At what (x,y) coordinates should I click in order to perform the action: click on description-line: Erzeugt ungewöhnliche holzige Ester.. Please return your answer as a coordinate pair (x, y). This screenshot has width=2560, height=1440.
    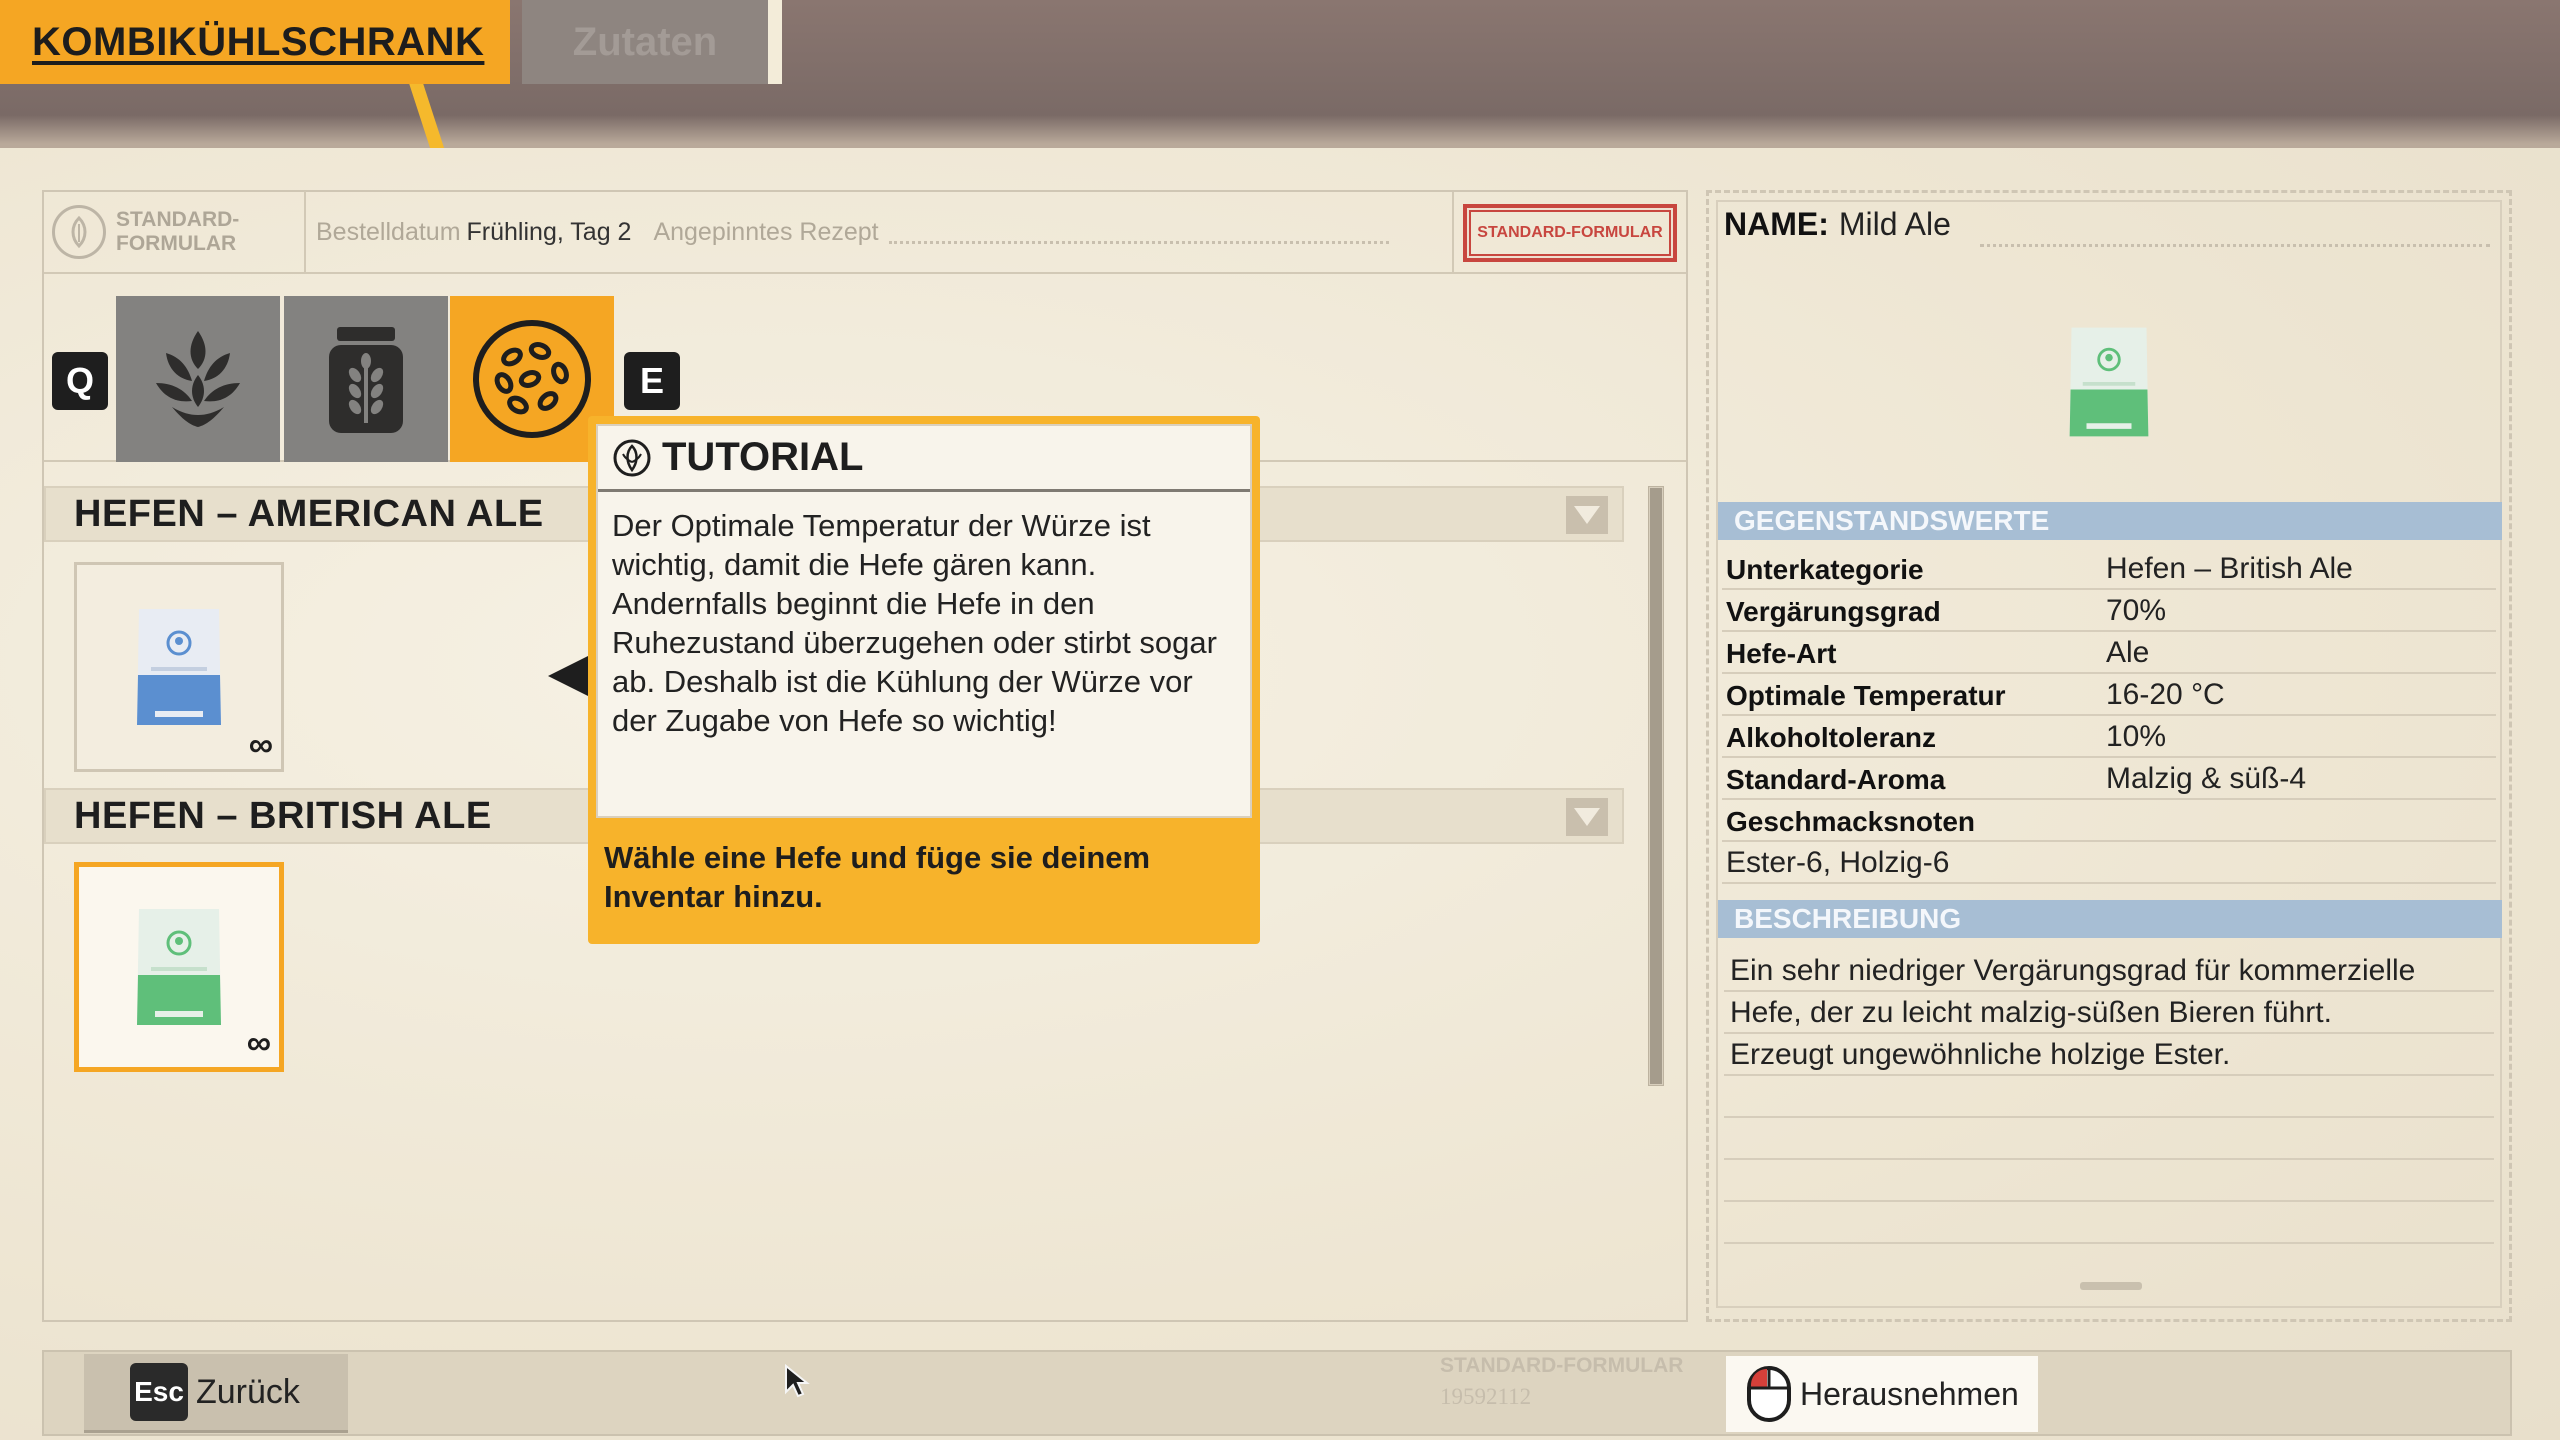
    Looking at the image, I should click on (2109, 1055).